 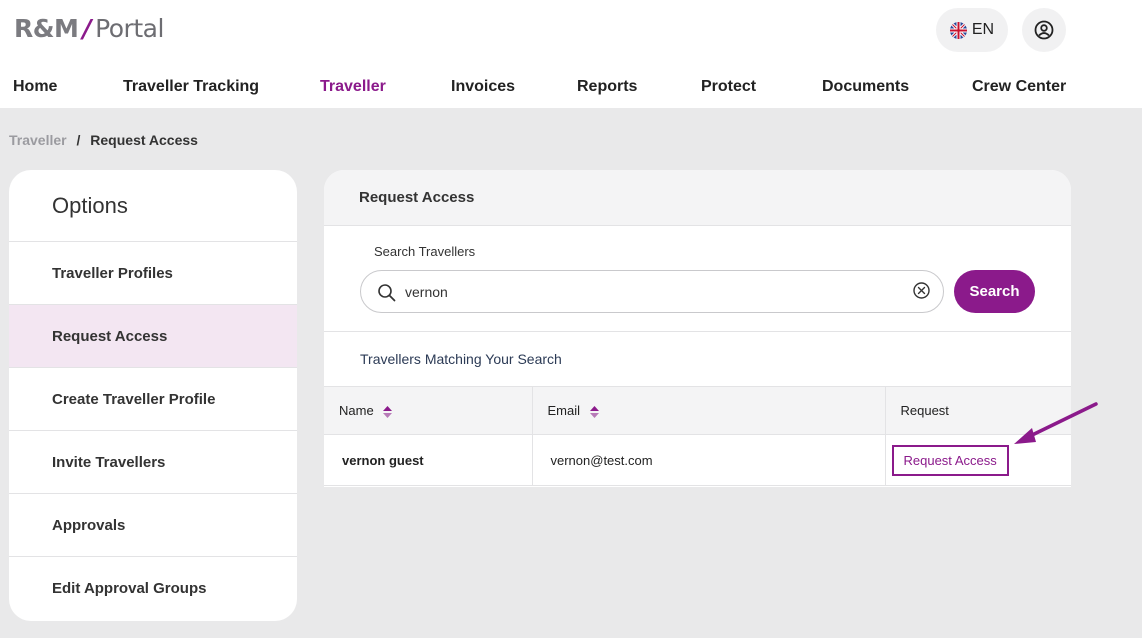 What do you see at coordinates (1019, 87) in the screenshot?
I see `nav-crew-center: Crew Center` at bounding box center [1019, 87].